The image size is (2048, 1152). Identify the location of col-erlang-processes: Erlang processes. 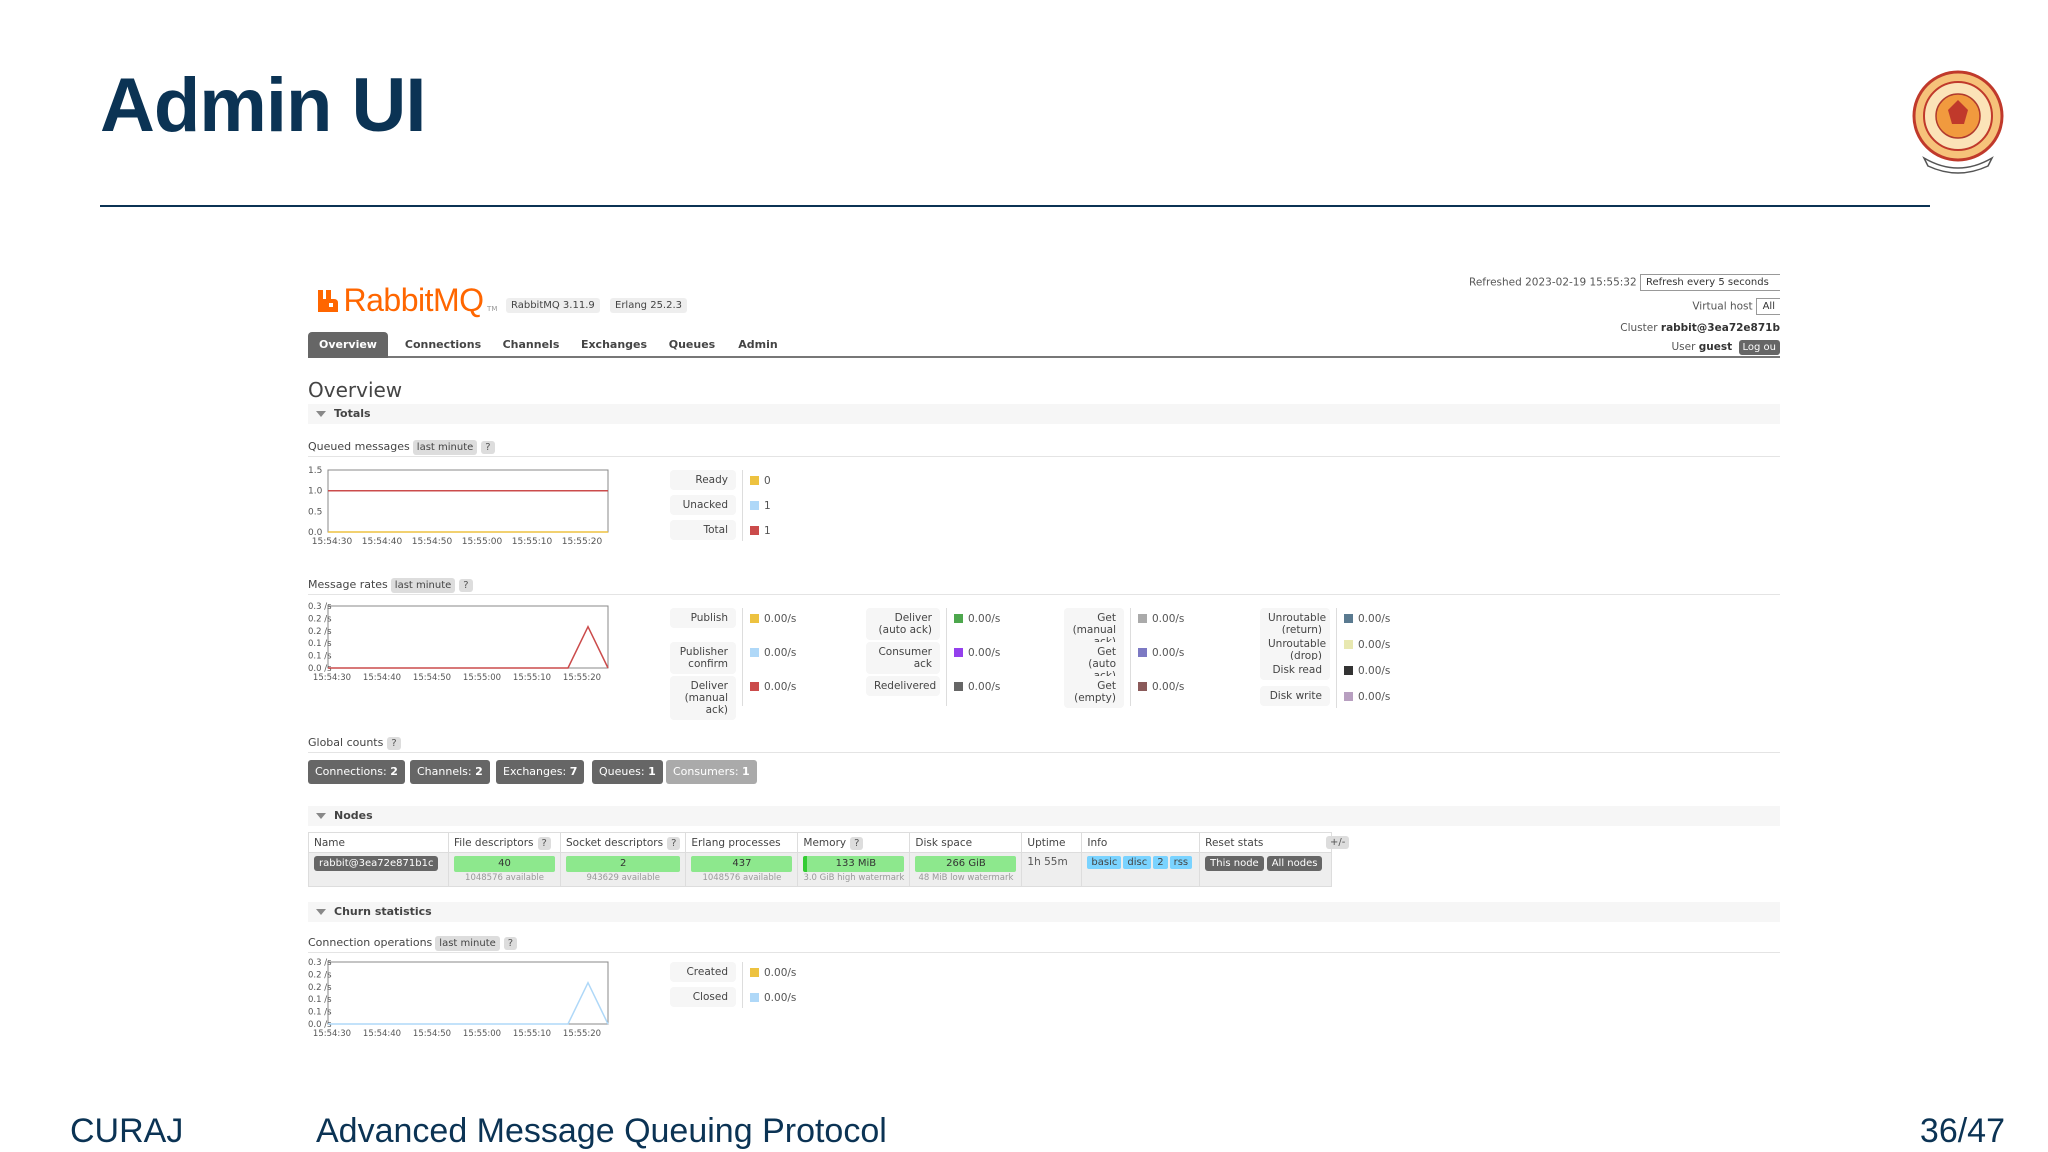
(742, 842).